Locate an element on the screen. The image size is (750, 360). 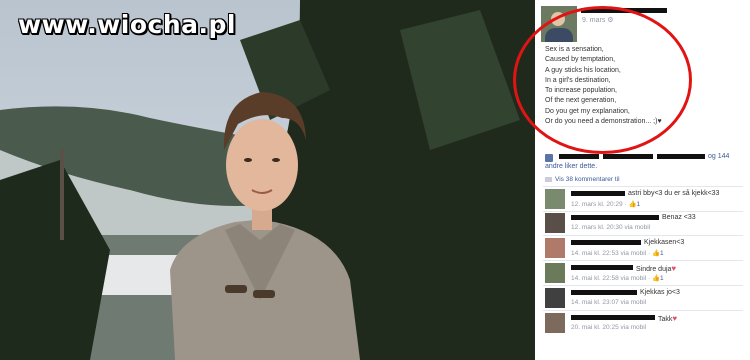
likes-count-link: og 144 is located at coordinates (718, 156).